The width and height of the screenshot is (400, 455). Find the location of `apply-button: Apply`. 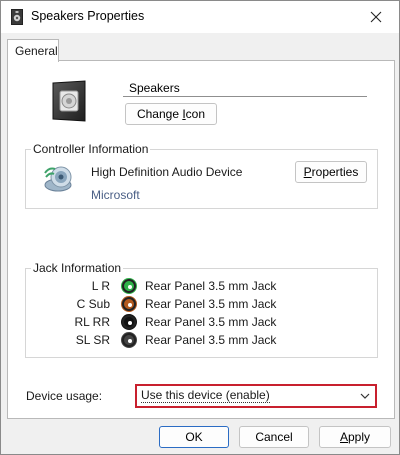

apply-button: Apply is located at coordinates (355, 437).